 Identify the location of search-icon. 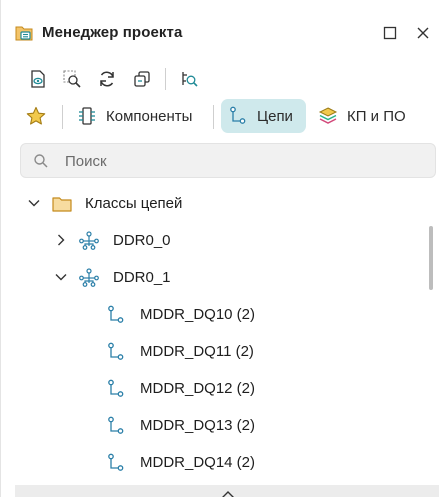
(41, 161).